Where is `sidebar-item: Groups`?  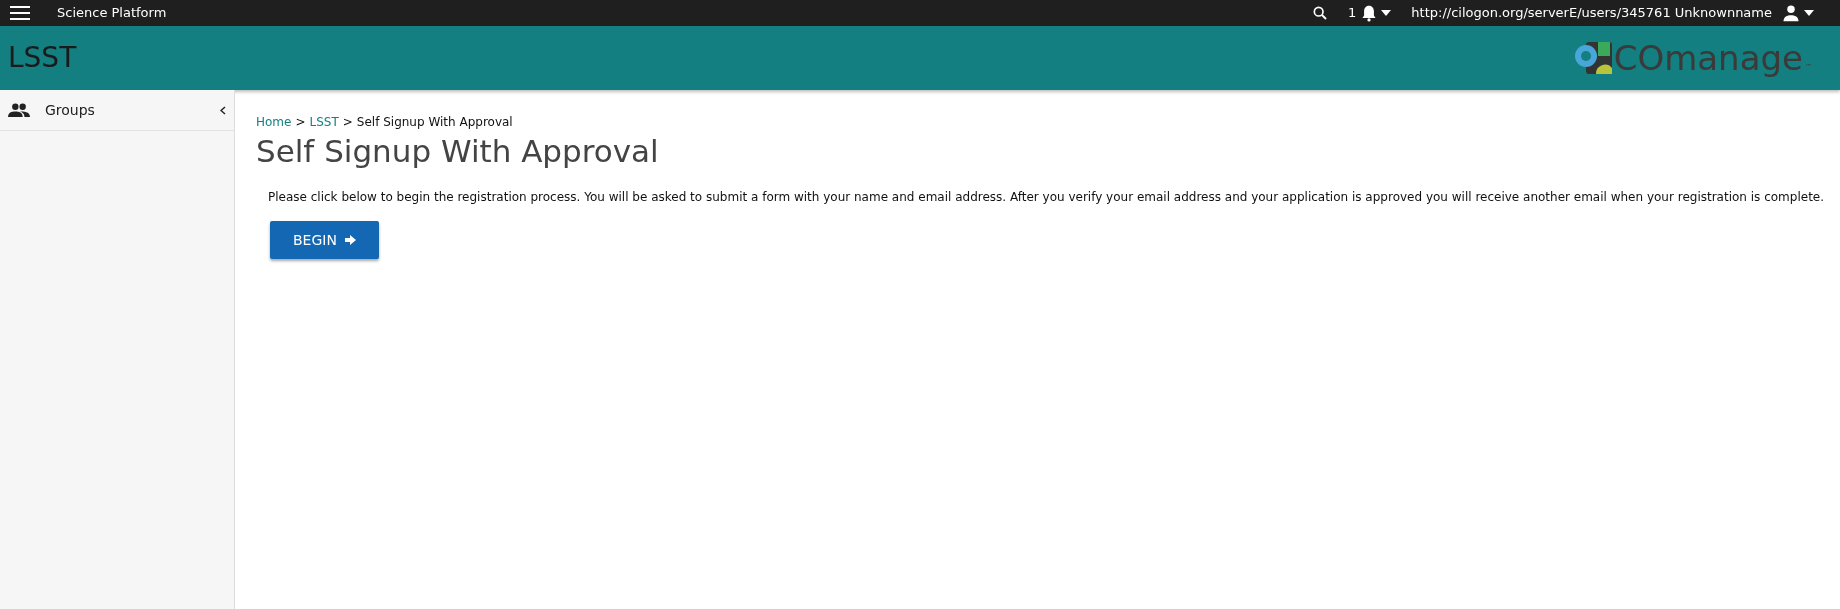
sidebar-item: Groups is located at coordinates (117, 110).